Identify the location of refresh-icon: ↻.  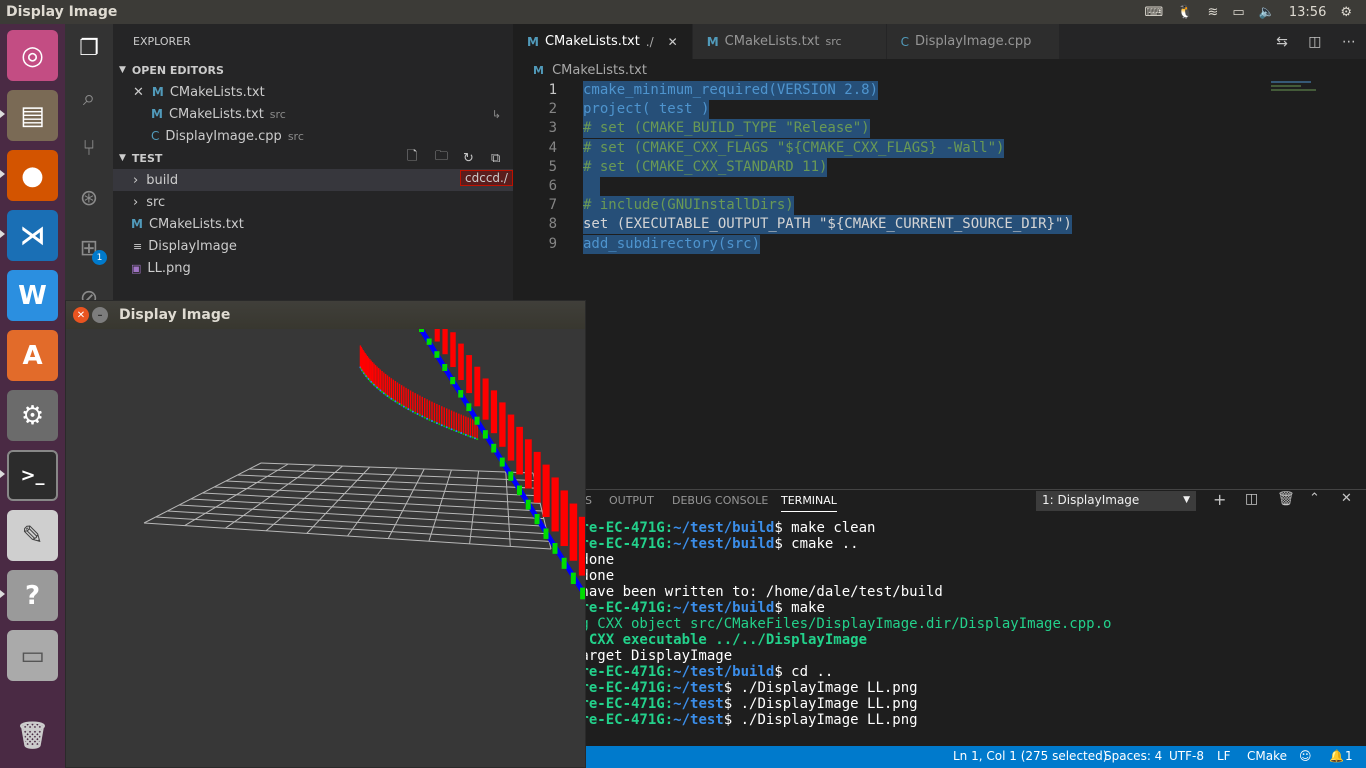
(468, 158).